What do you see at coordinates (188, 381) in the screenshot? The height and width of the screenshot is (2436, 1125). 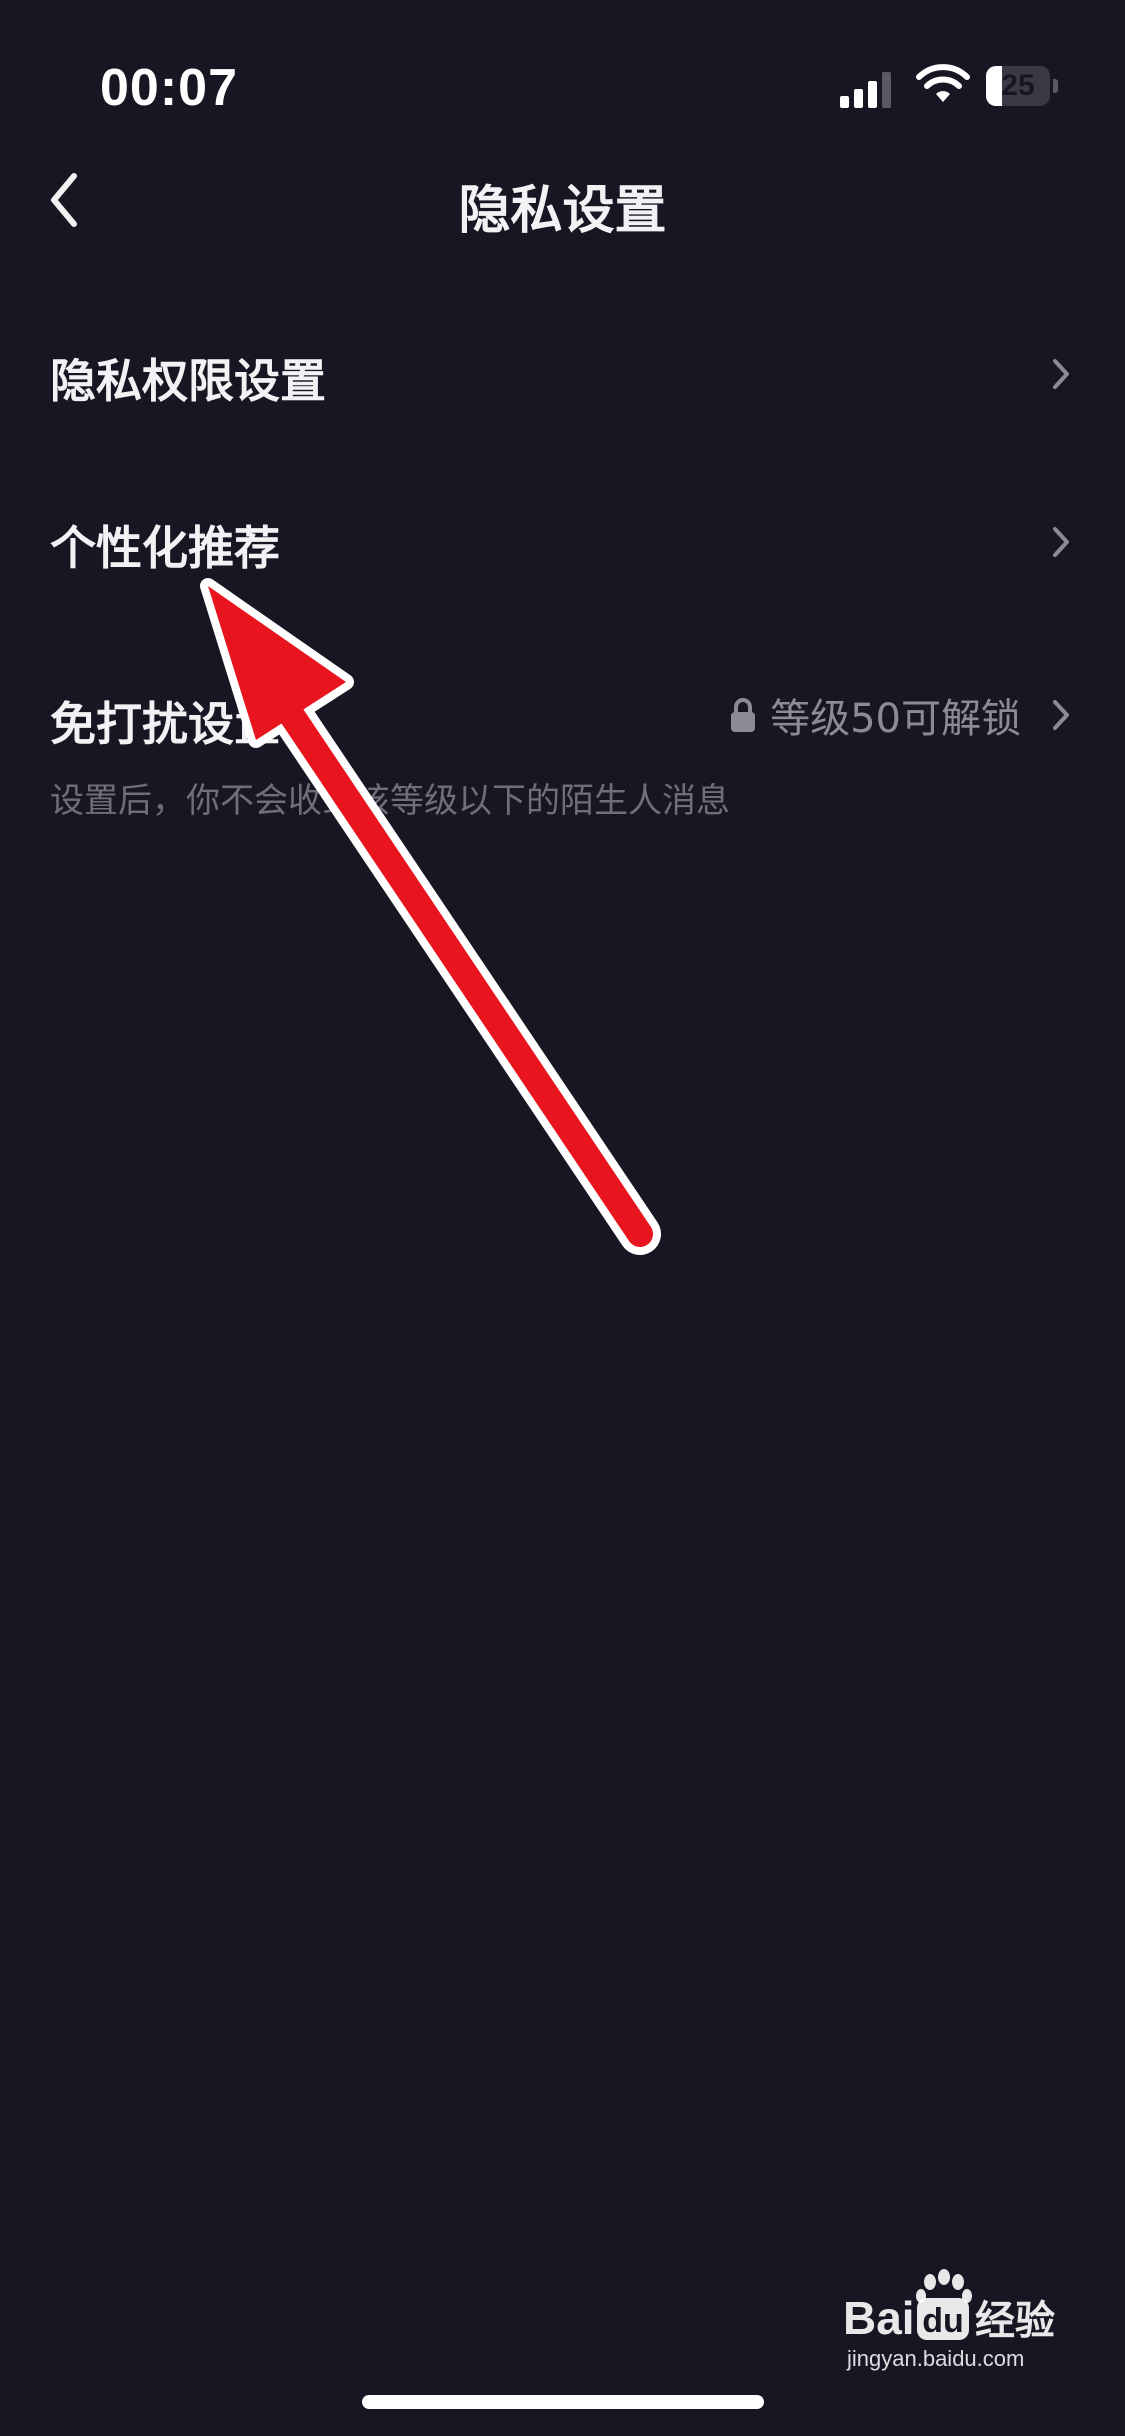 I see `privacy-permissions-label: 隐私权限设置` at bounding box center [188, 381].